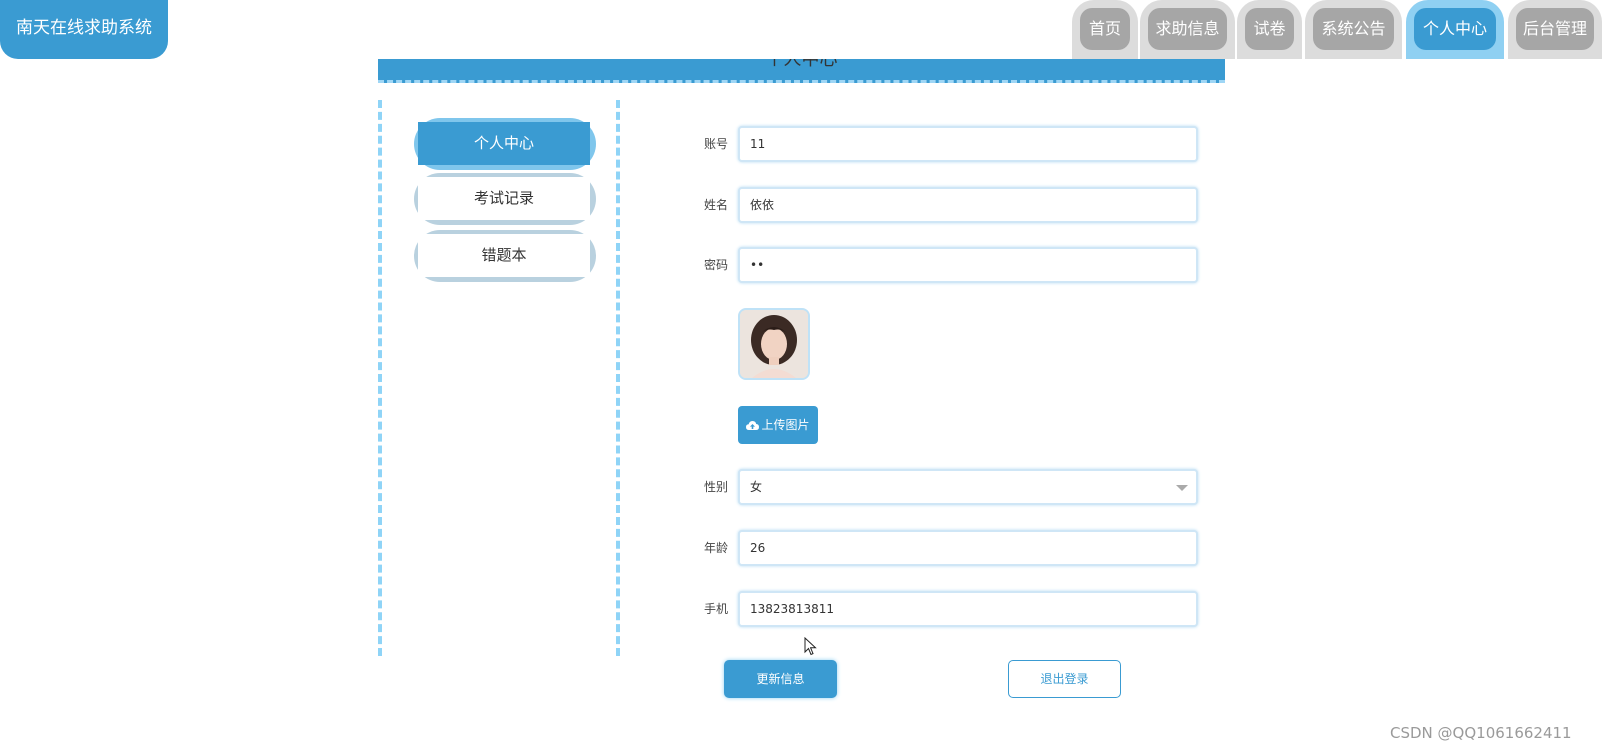 The width and height of the screenshot is (1602, 752). What do you see at coordinates (810, 646) in the screenshot?
I see `mouse-cursor-icon` at bounding box center [810, 646].